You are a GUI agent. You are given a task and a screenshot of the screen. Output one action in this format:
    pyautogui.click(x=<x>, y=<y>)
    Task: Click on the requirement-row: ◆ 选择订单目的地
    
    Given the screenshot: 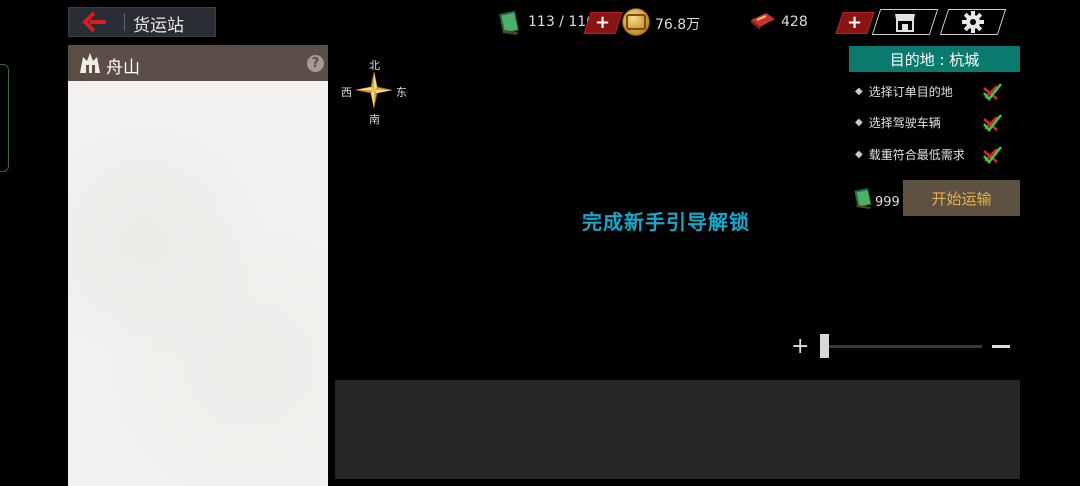 What is the action you would take?
    pyautogui.click(x=904, y=91)
    